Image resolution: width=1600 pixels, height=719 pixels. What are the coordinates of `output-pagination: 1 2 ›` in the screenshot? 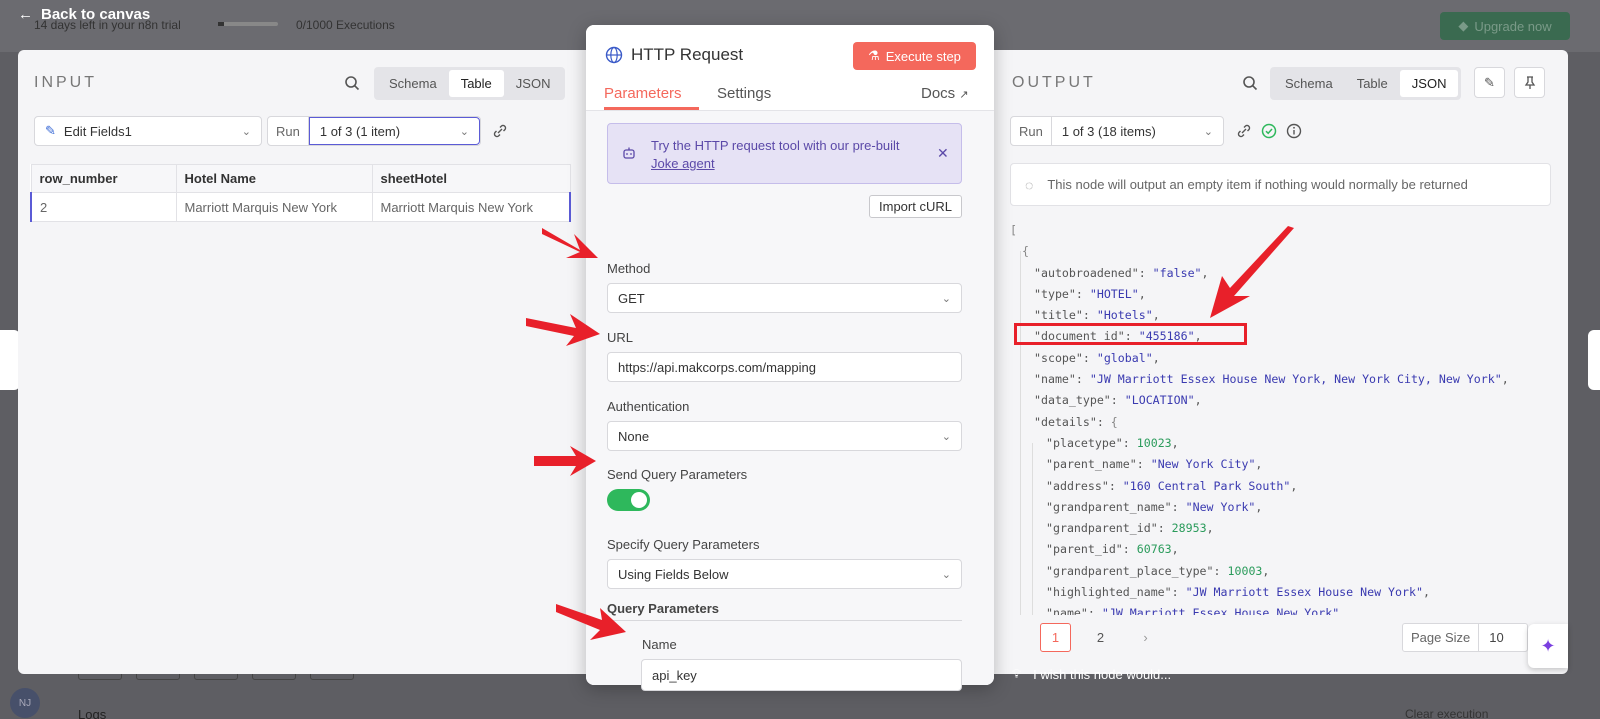 It's located at (1100, 637).